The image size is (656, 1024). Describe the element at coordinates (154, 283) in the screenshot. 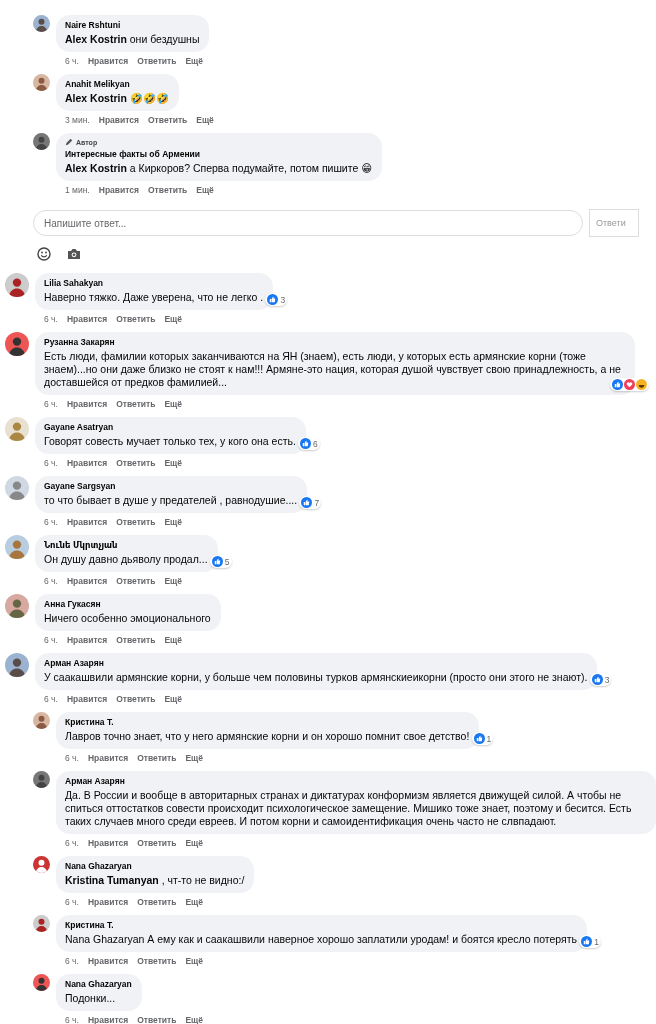

I see `author-name: Lilia Sahakyan` at that location.